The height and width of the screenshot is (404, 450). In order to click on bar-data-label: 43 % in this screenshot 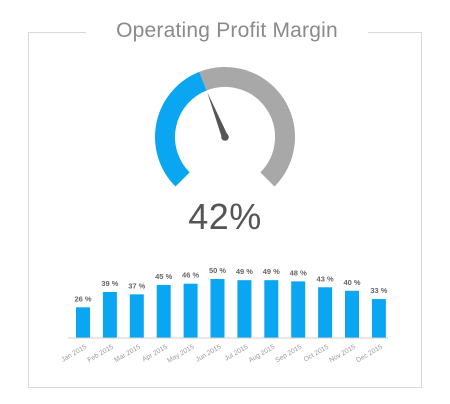, I will do `click(325, 278)`.